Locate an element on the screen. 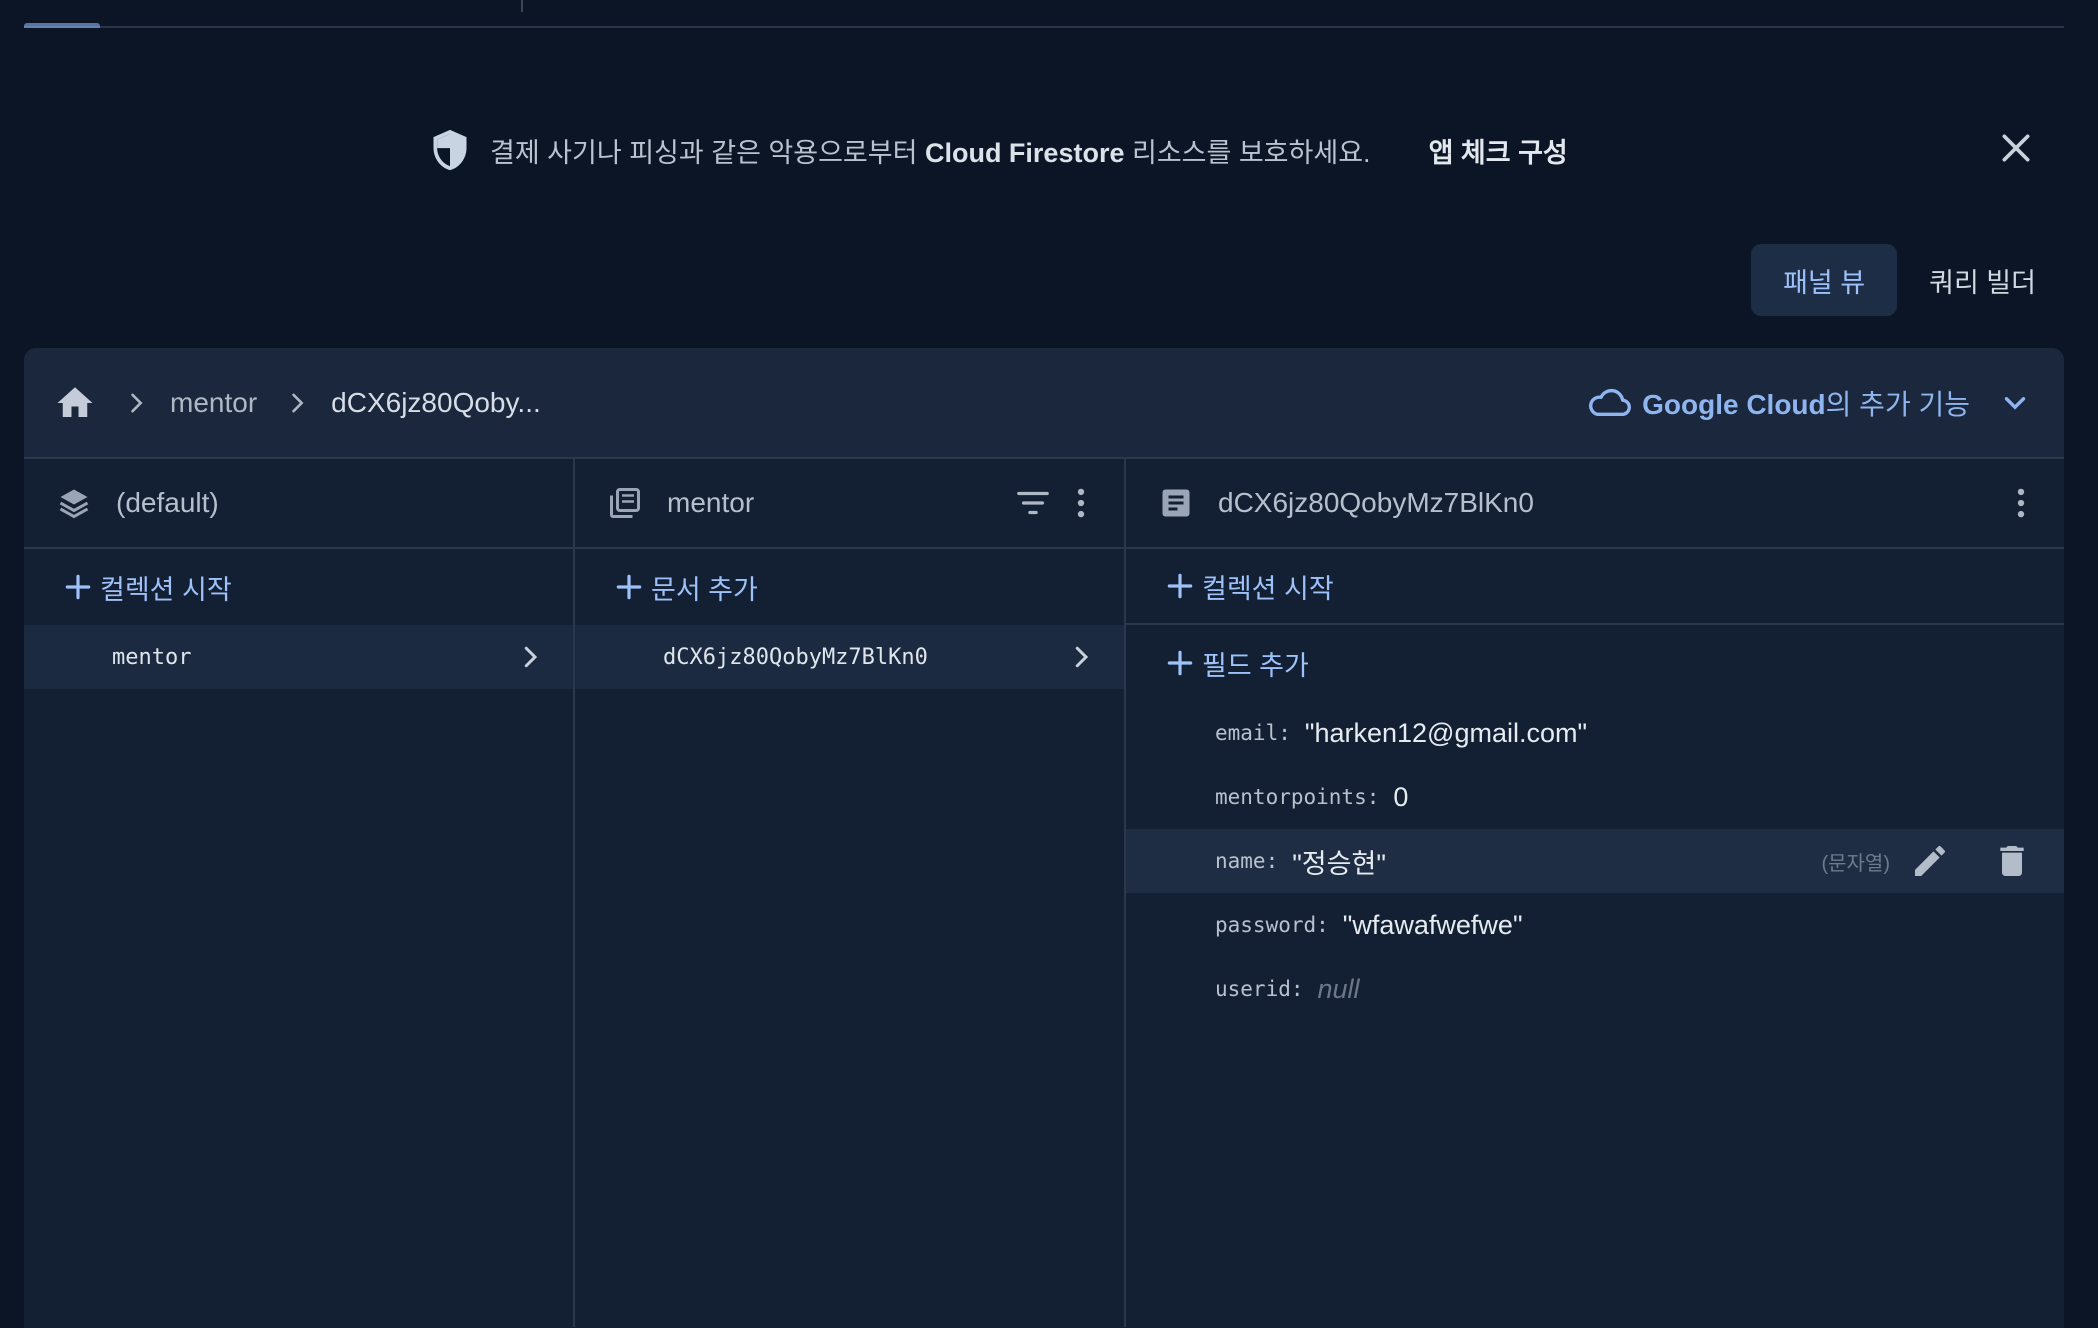  field-key: email: is located at coordinates (1253, 733).